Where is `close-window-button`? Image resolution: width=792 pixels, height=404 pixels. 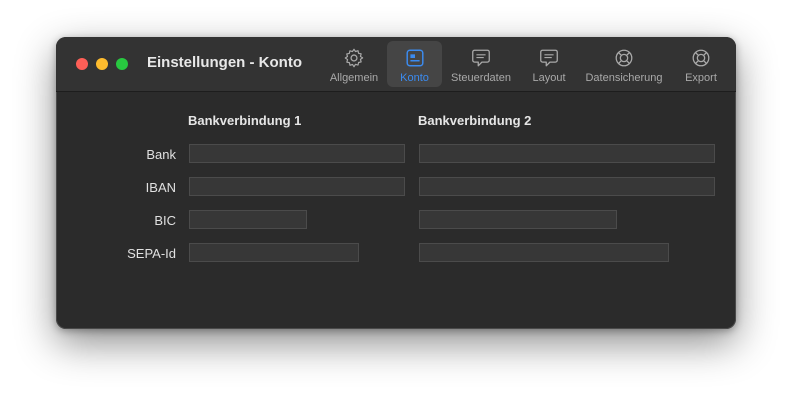
close-window-button is located at coordinates (82, 64).